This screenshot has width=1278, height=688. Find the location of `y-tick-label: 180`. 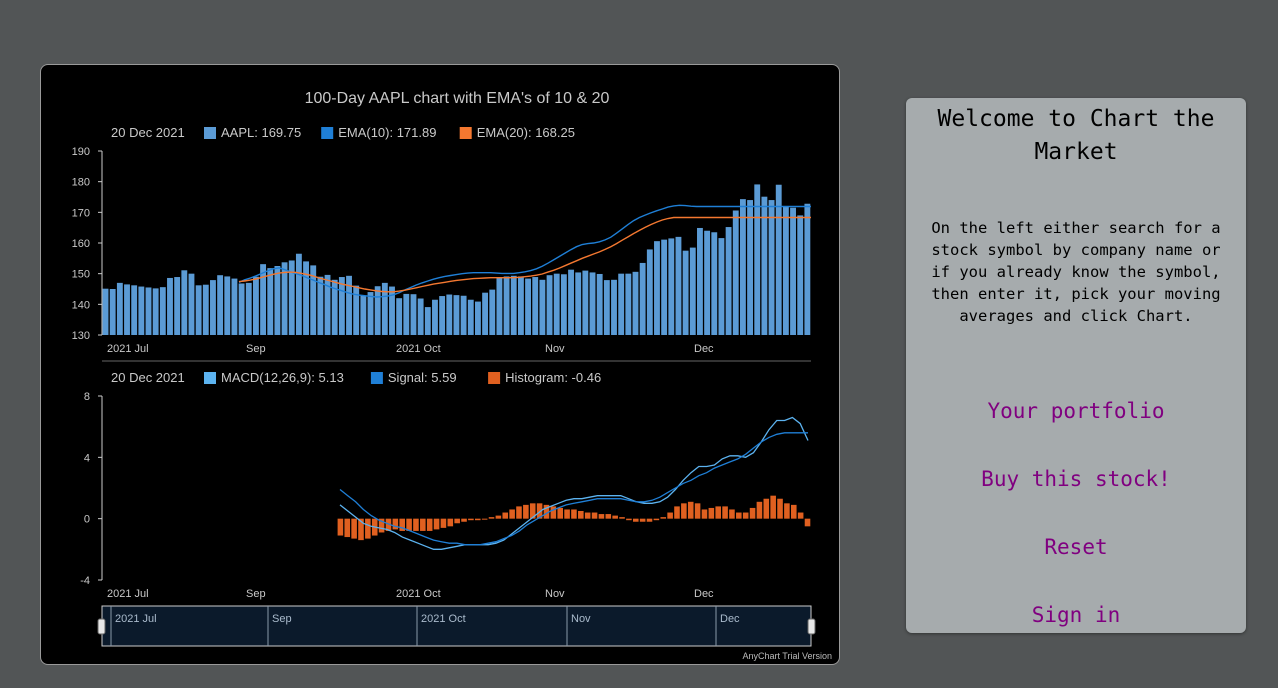

y-tick-label: 180 is located at coordinates (81, 183).